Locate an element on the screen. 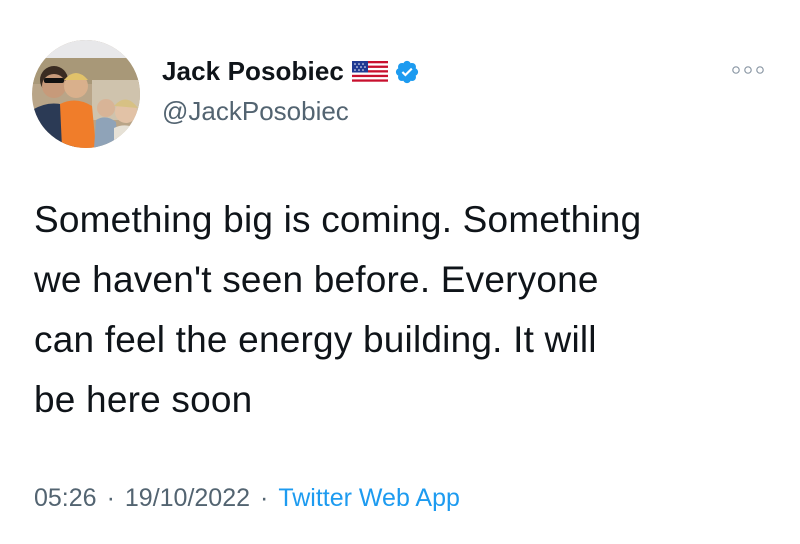 The image size is (800, 544). author-name-row: Jack Posobiec is located at coordinates (291, 71).